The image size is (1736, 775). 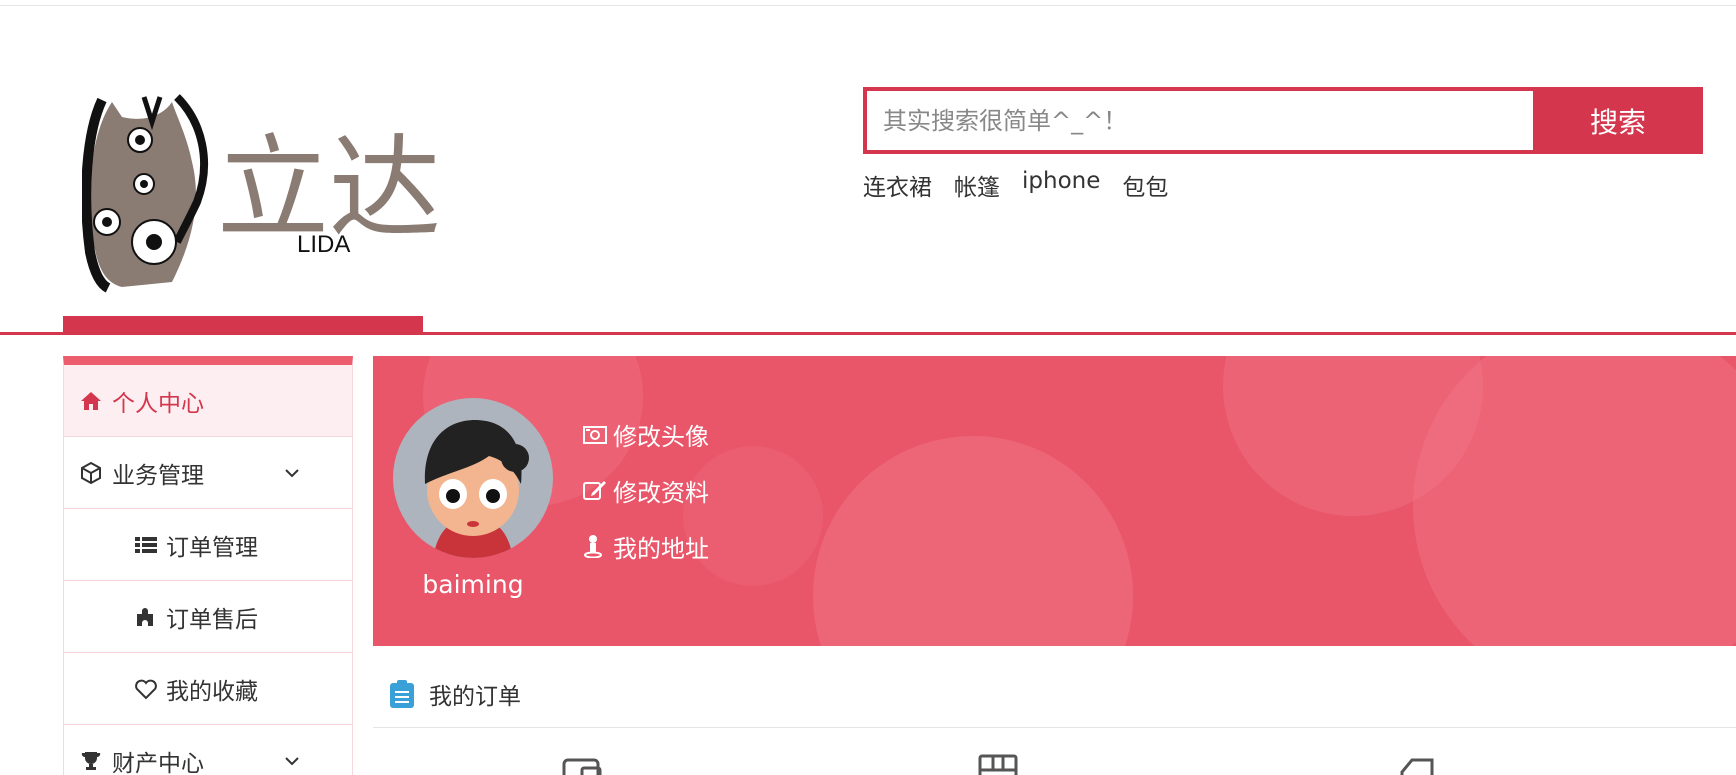 I want to click on sidebar-item-after-sales: 订单售后, so click(x=208, y=617).